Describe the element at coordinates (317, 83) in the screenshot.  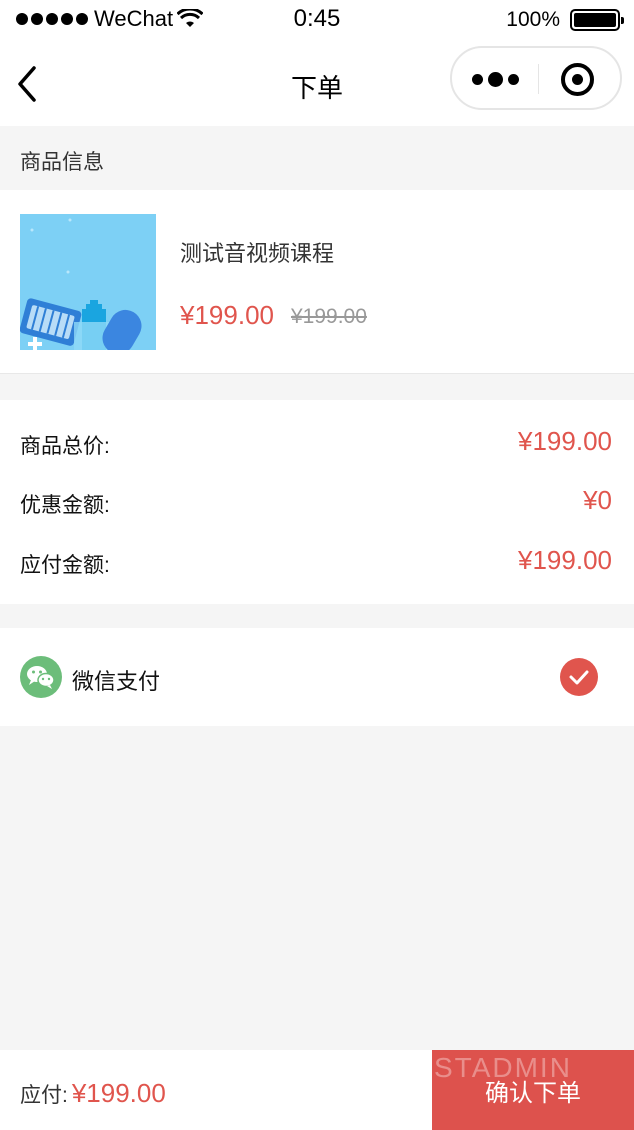
I see `nav-bar: 下单` at that location.